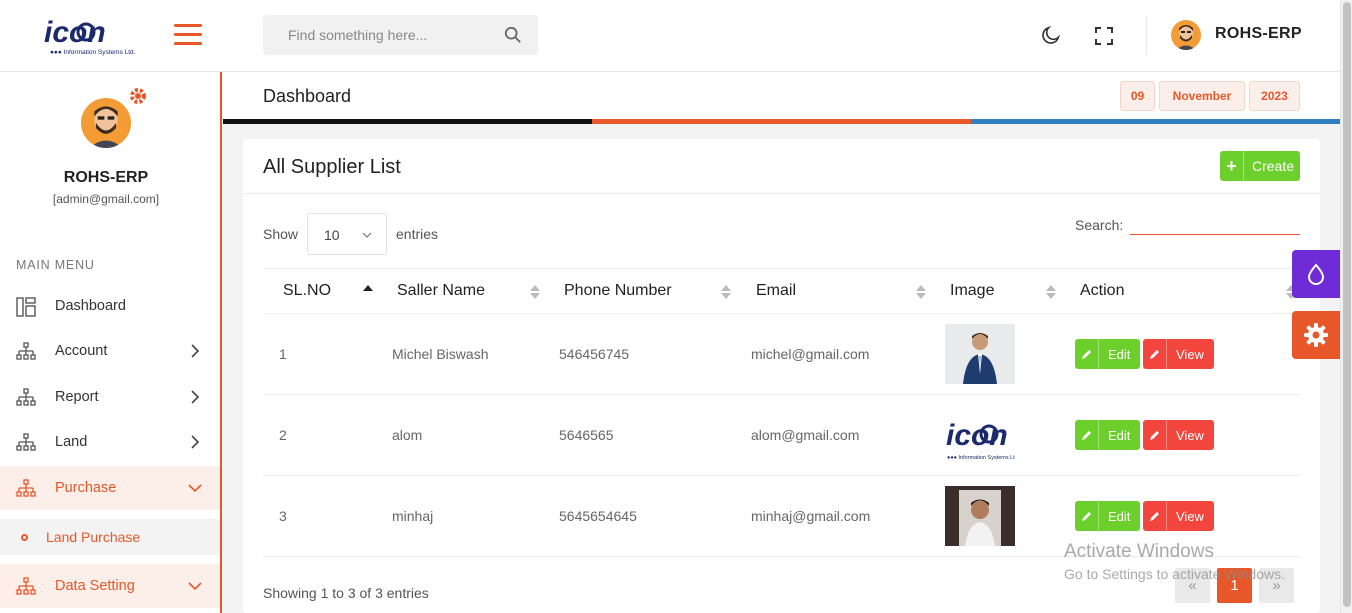  I want to click on sidebar-item-purchase: Purchase, so click(110, 488).